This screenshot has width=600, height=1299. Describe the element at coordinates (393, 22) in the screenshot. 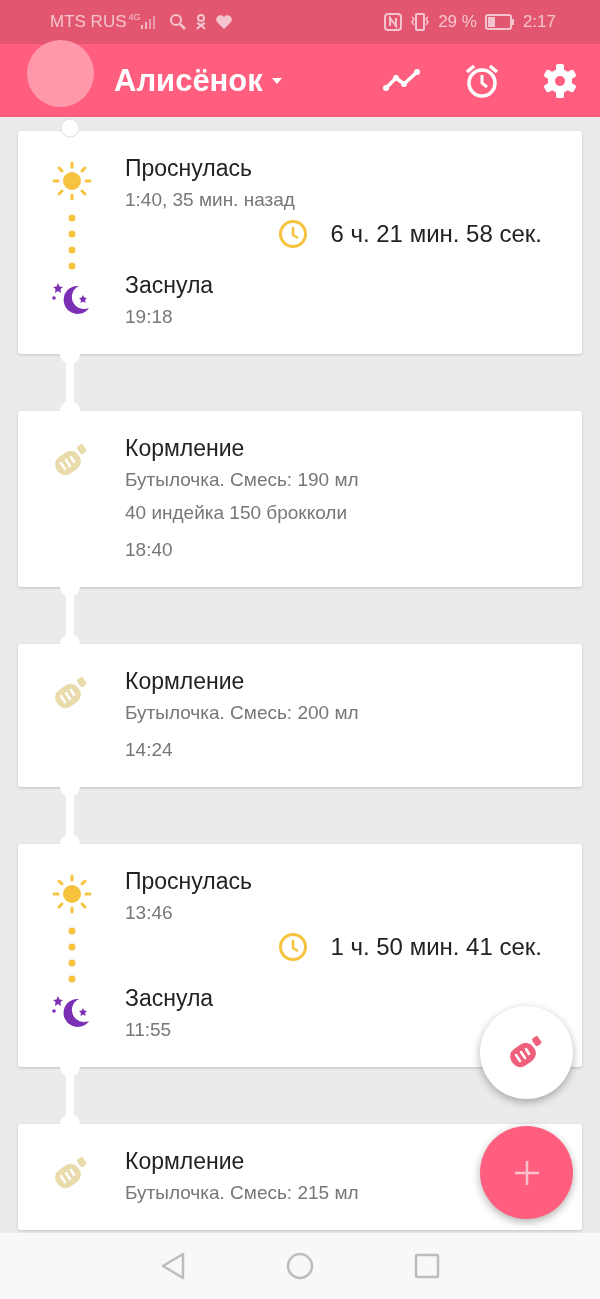

I see `nfc-icon` at that location.